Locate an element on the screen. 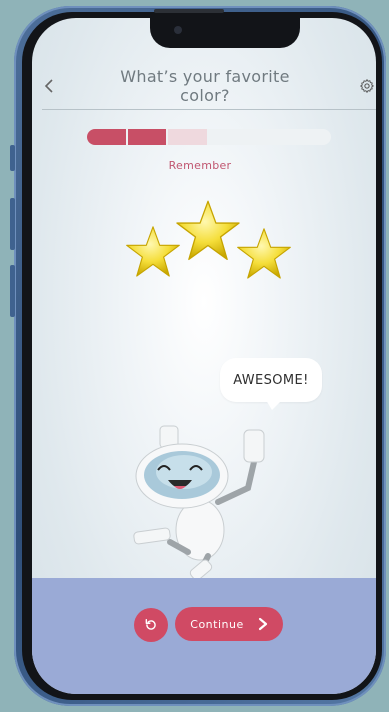 This screenshot has width=389, height=712. progress-label: Remember is located at coordinates (200, 165).